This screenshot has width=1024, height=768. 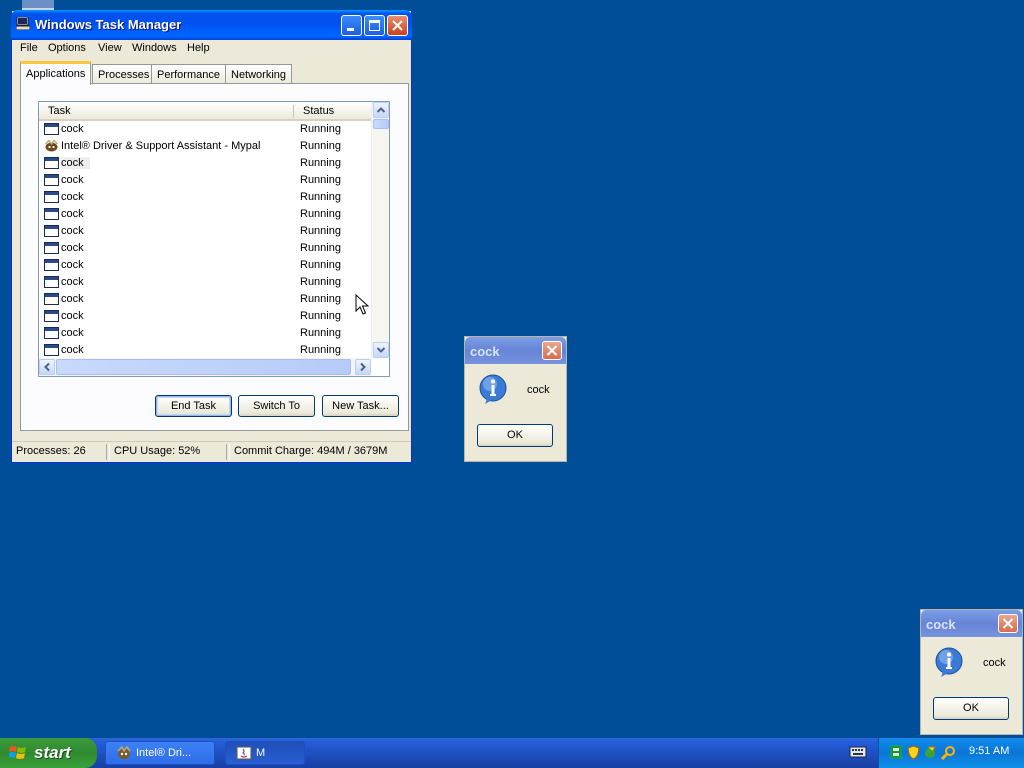 What do you see at coordinates (351, 25) in the screenshot?
I see `minimize-button` at bounding box center [351, 25].